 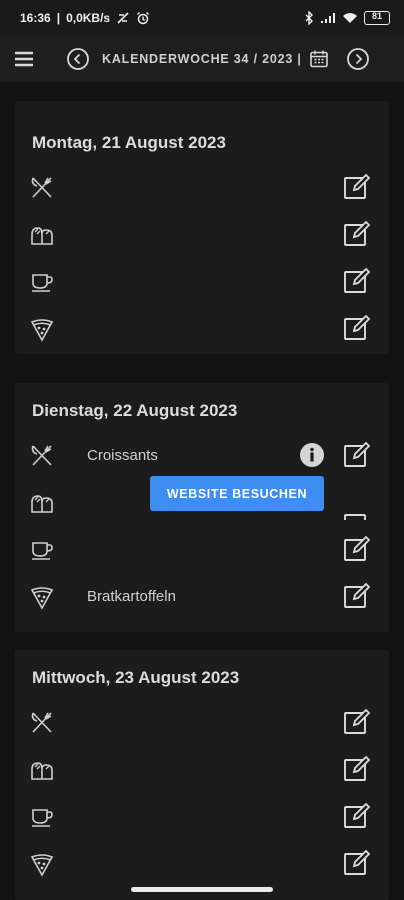 What do you see at coordinates (131, 596) in the screenshot?
I see `meal-text: Bratkartoffeln` at bounding box center [131, 596].